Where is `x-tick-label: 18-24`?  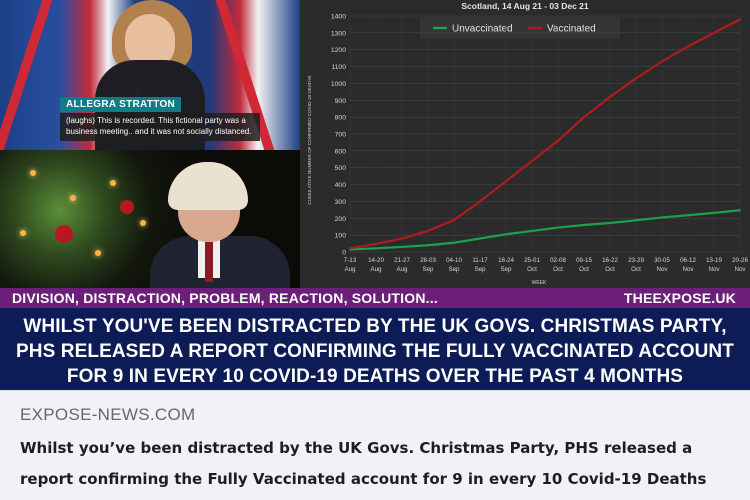
x-tick-label: 18-24 is located at coordinates (506, 260).